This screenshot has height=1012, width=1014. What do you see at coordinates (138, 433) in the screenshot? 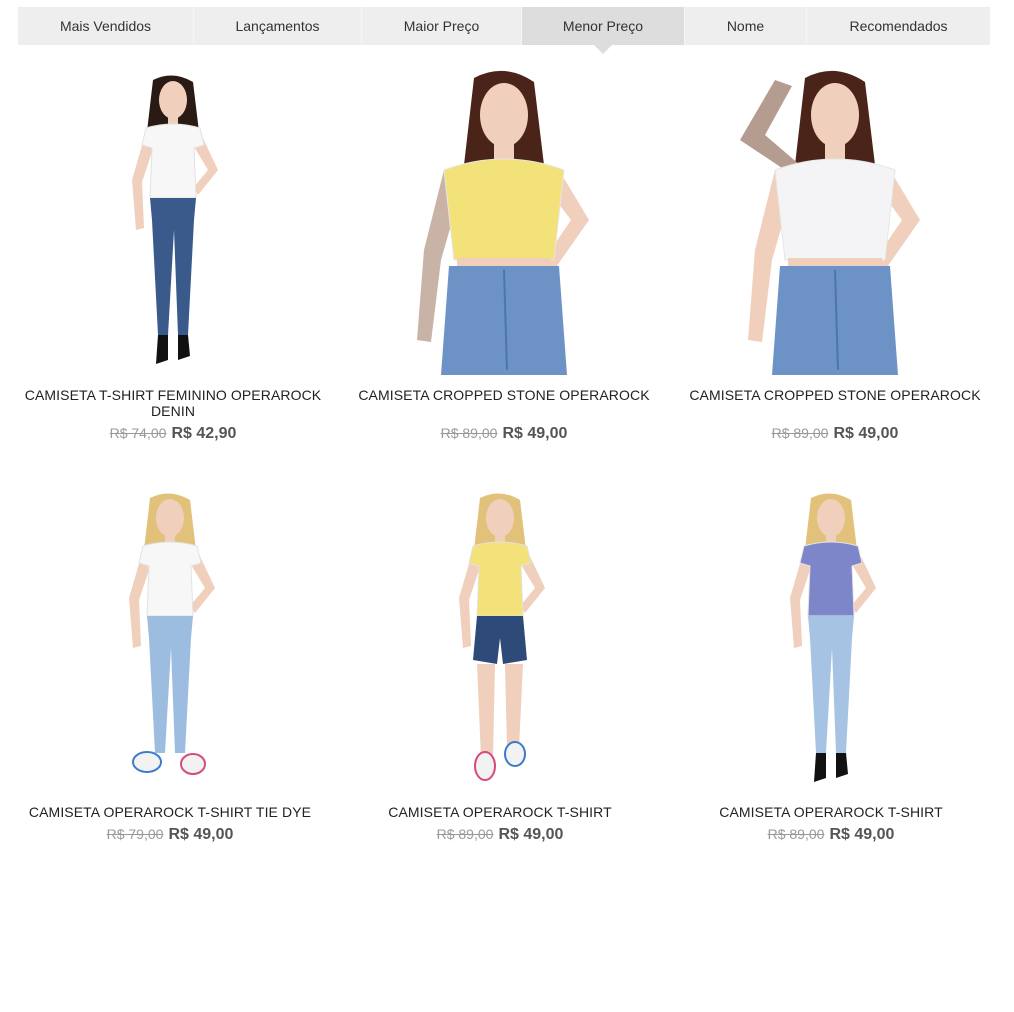
I see `old-price: R$ 74,00` at bounding box center [138, 433].